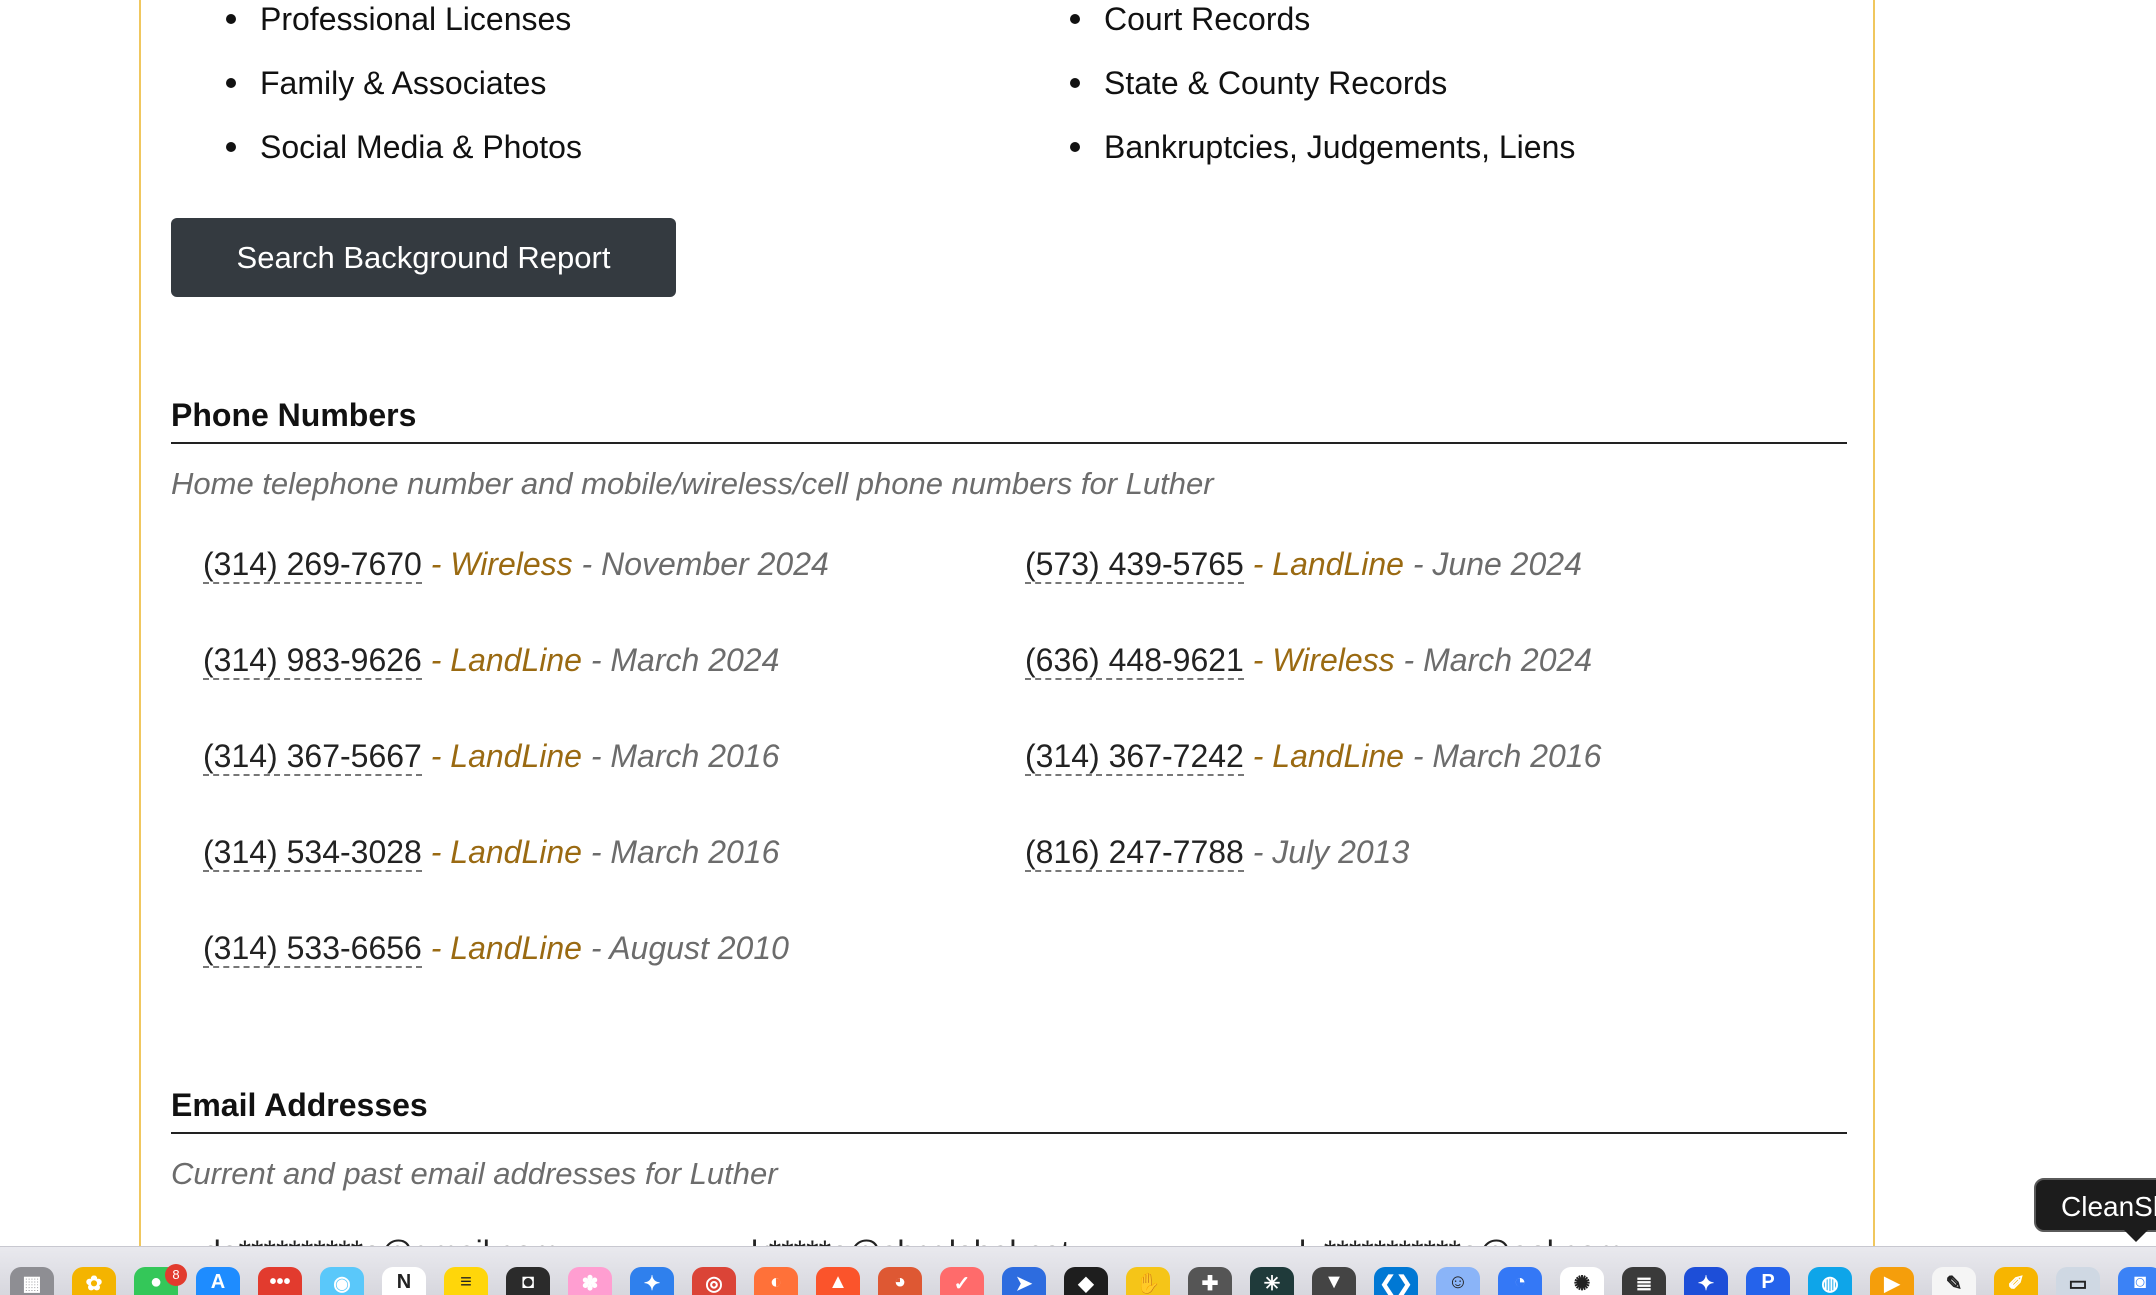  Describe the element at coordinates (1644, 1281) in the screenshot. I see `writer-app-icon: ≣` at that location.